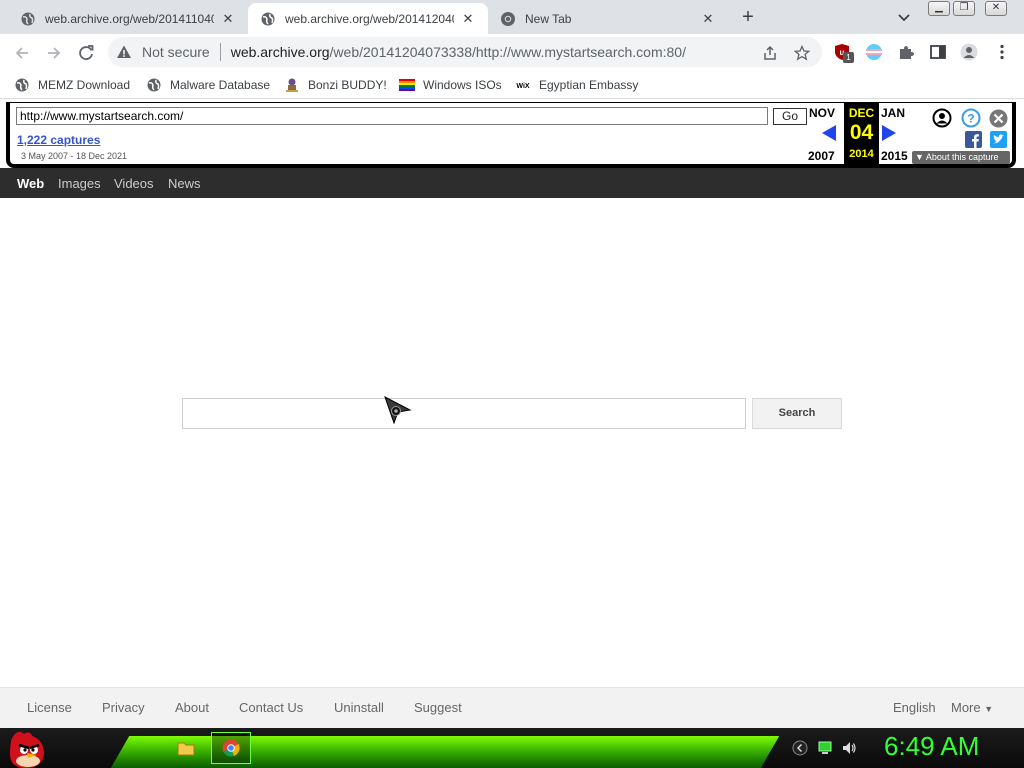 The image size is (1024, 768). I want to click on minimize-icon: ▁, so click(939, 8).